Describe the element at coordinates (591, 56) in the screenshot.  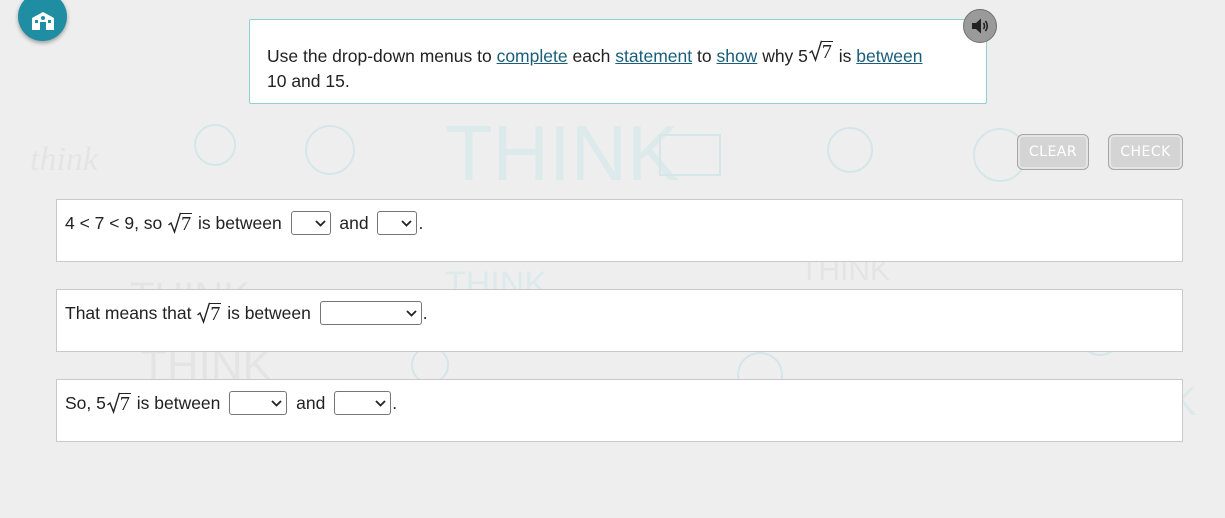
I see `instructions-text: each` at that location.